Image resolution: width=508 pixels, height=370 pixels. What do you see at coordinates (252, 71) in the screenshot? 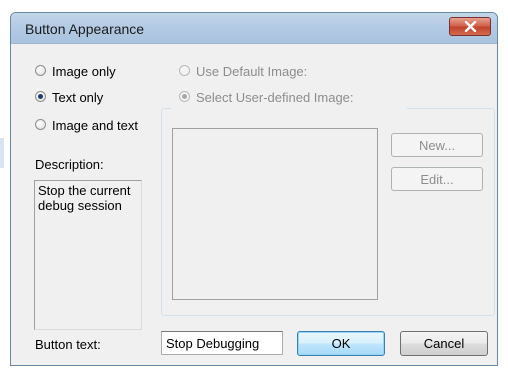
I see `radio-label: Use Default Image:` at bounding box center [252, 71].